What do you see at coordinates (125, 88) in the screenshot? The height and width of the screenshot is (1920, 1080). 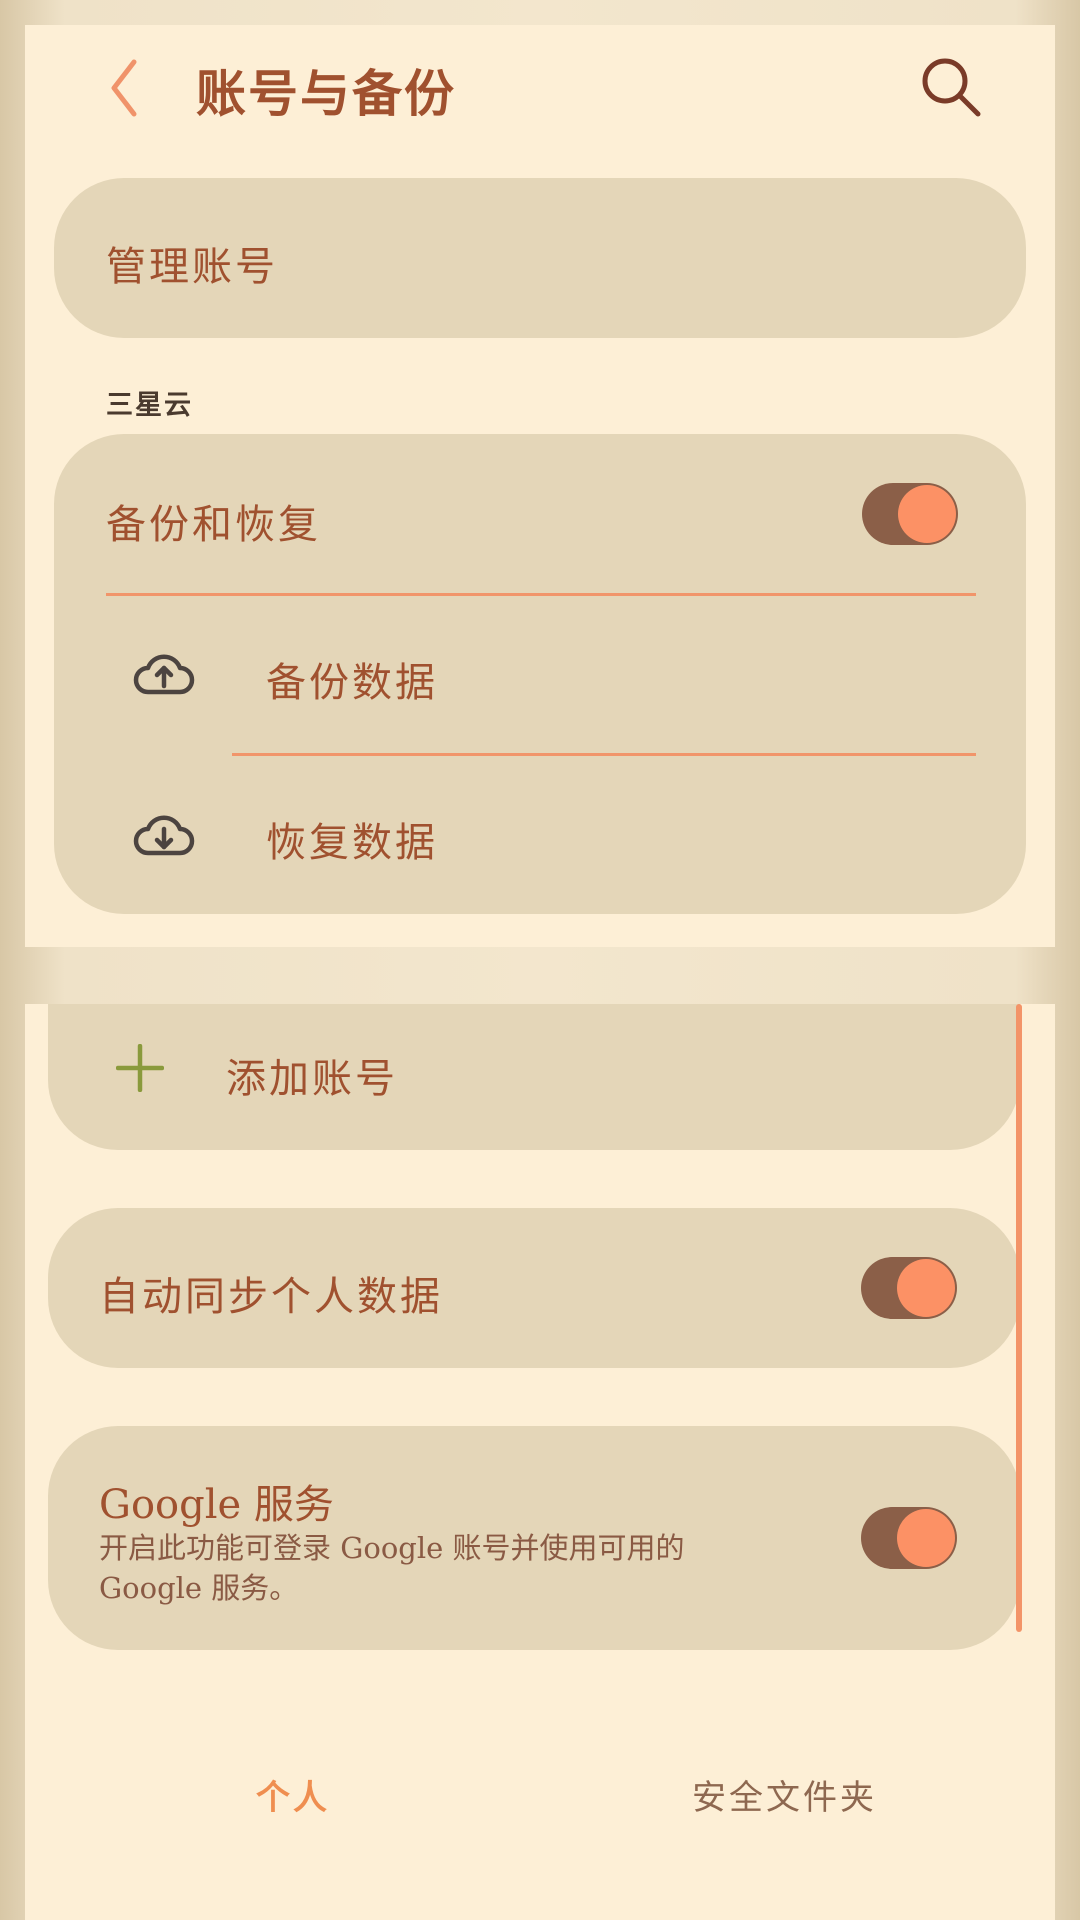 I see `chevron-left-icon` at bounding box center [125, 88].